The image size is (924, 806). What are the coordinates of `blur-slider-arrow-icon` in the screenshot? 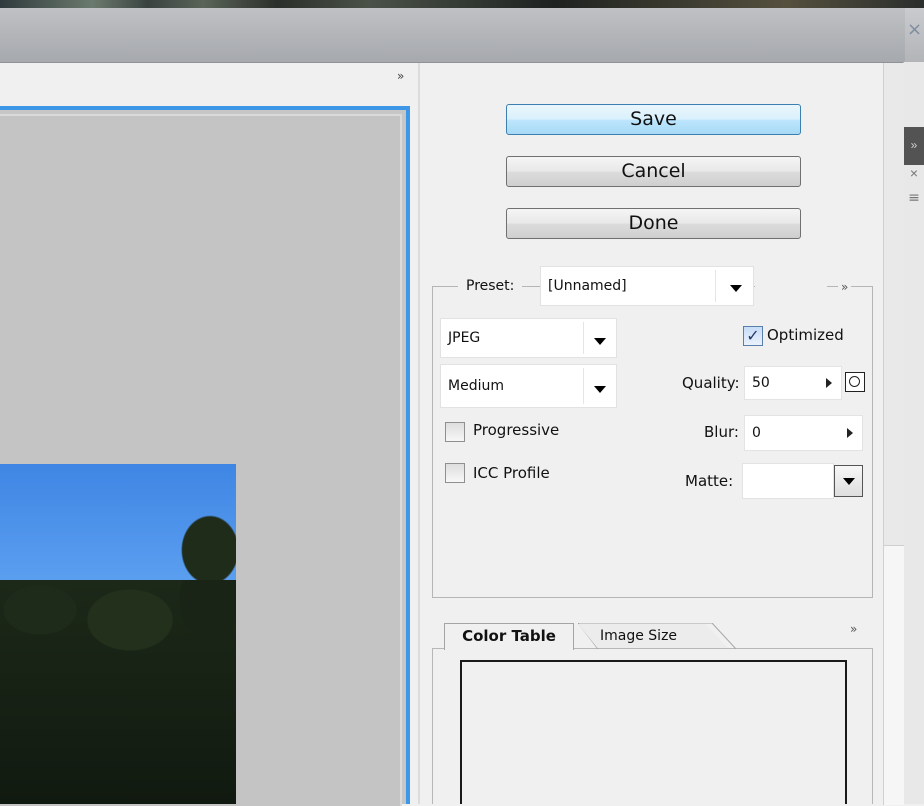 It's located at (850, 433).